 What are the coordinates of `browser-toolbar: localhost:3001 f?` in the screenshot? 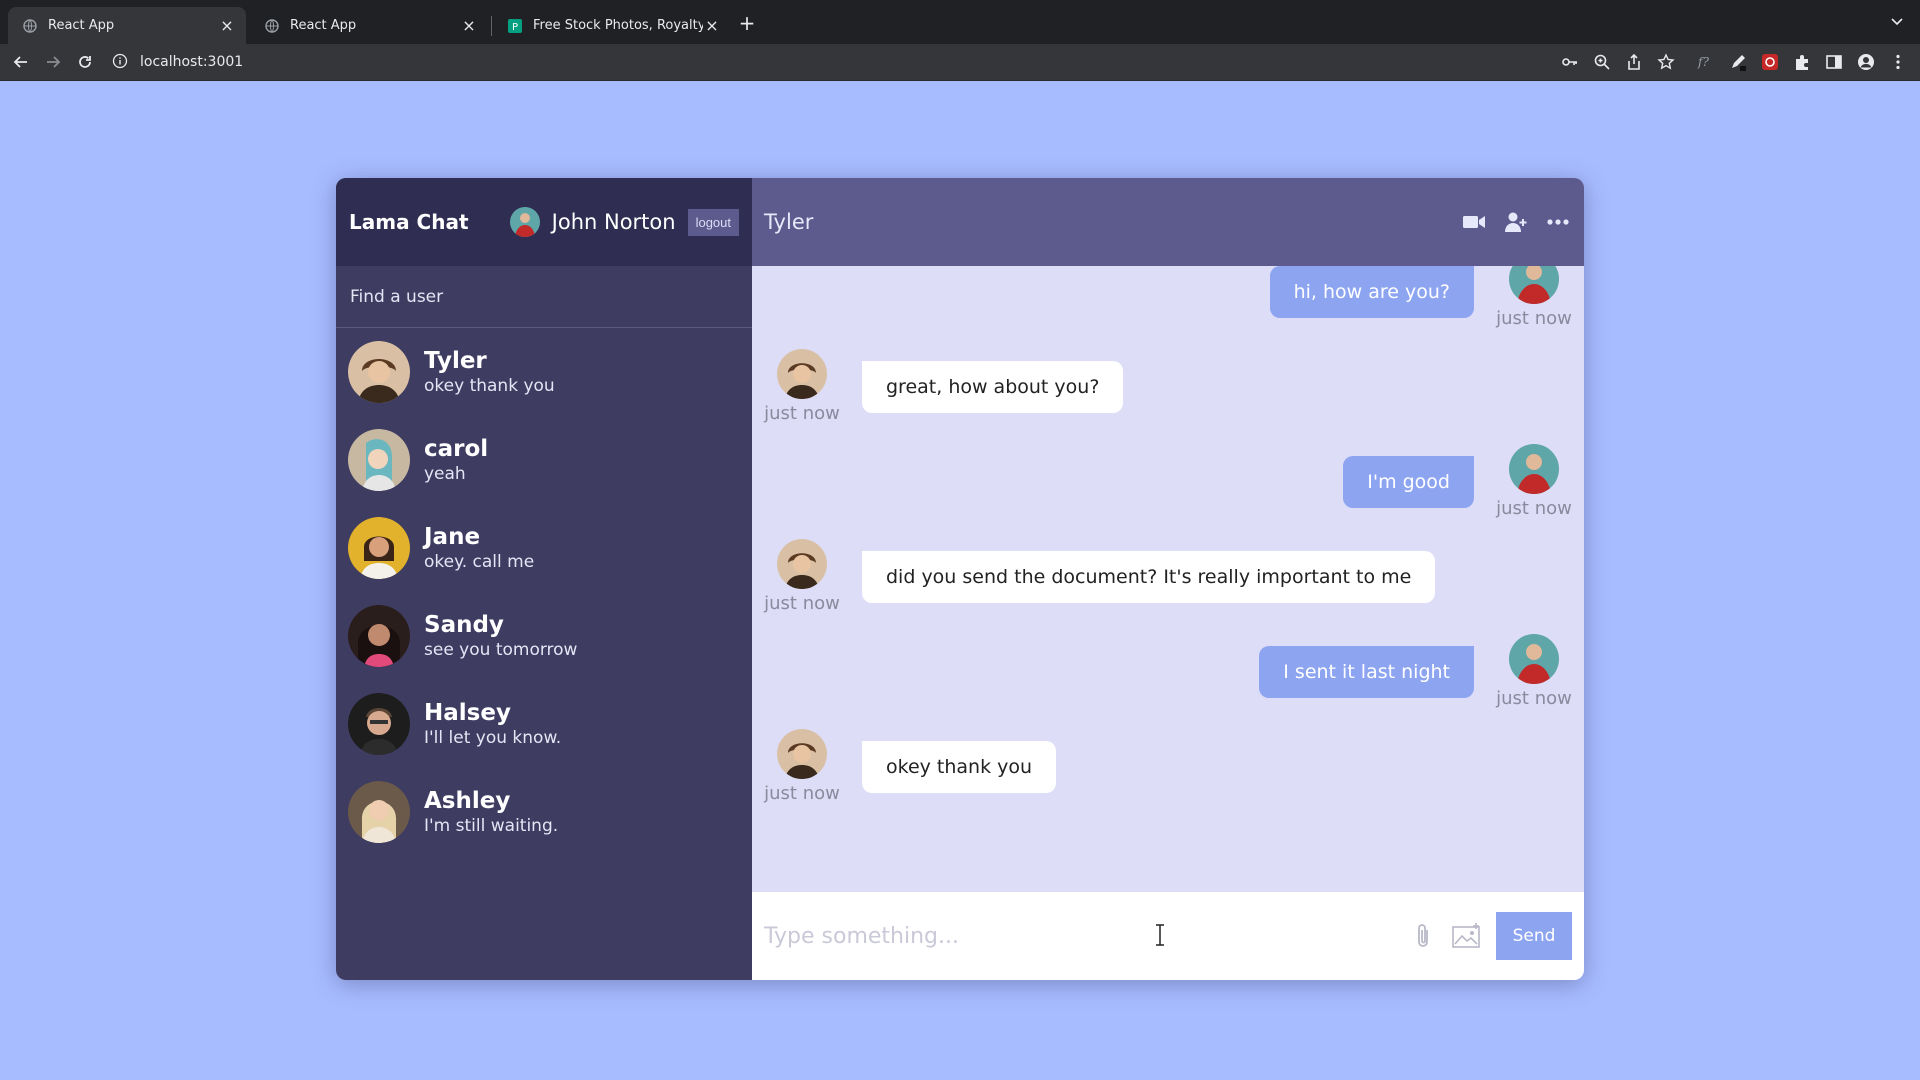 It's located at (960, 62).